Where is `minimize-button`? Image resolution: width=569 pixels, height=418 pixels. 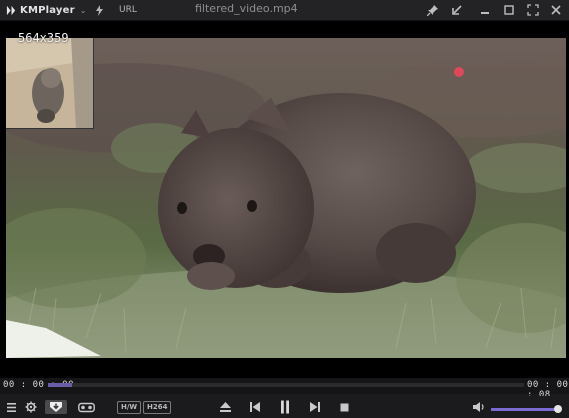 minimize-button is located at coordinates (485, 10).